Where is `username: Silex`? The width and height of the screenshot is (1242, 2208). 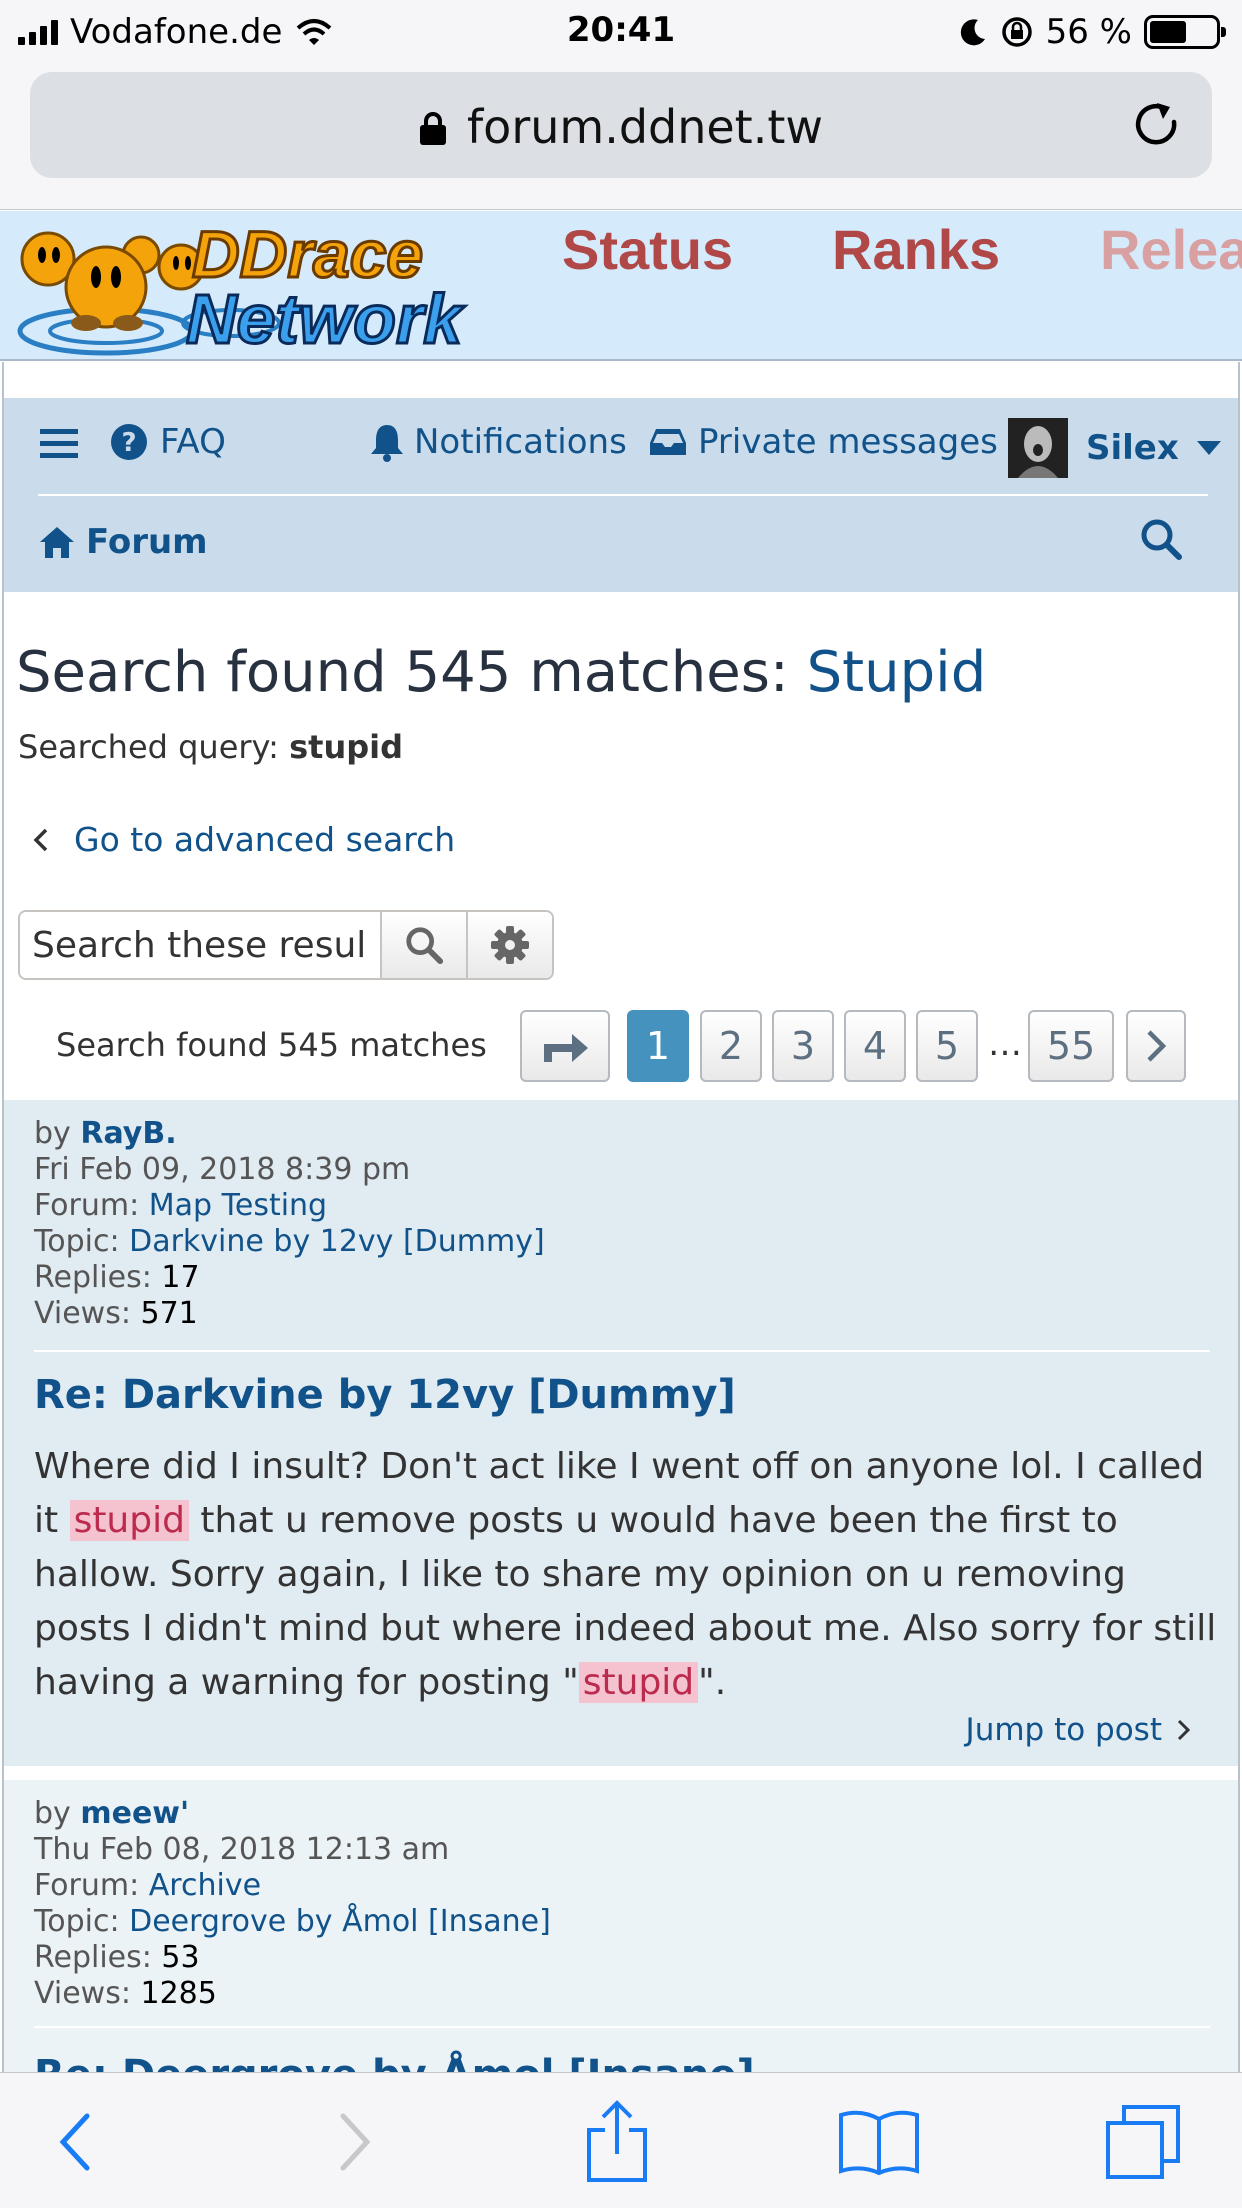 username: Silex is located at coordinates (1132, 448).